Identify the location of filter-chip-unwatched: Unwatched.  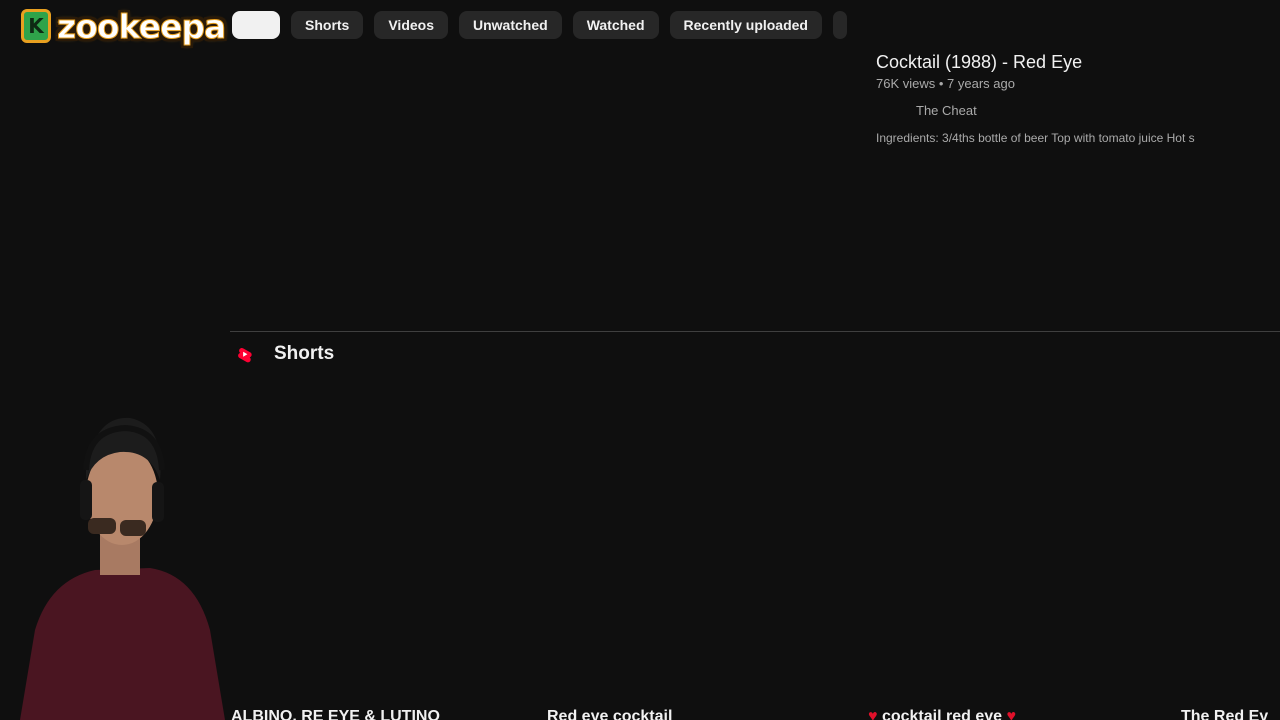
(510, 25).